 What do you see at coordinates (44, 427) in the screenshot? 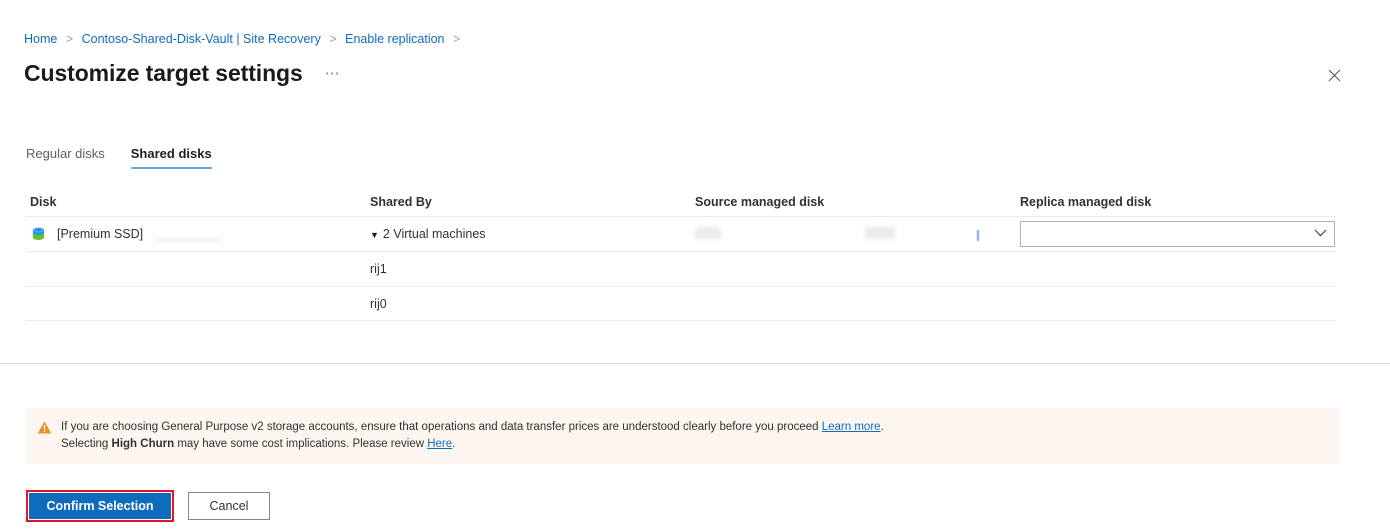
I see `warning-triangle-icon` at bounding box center [44, 427].